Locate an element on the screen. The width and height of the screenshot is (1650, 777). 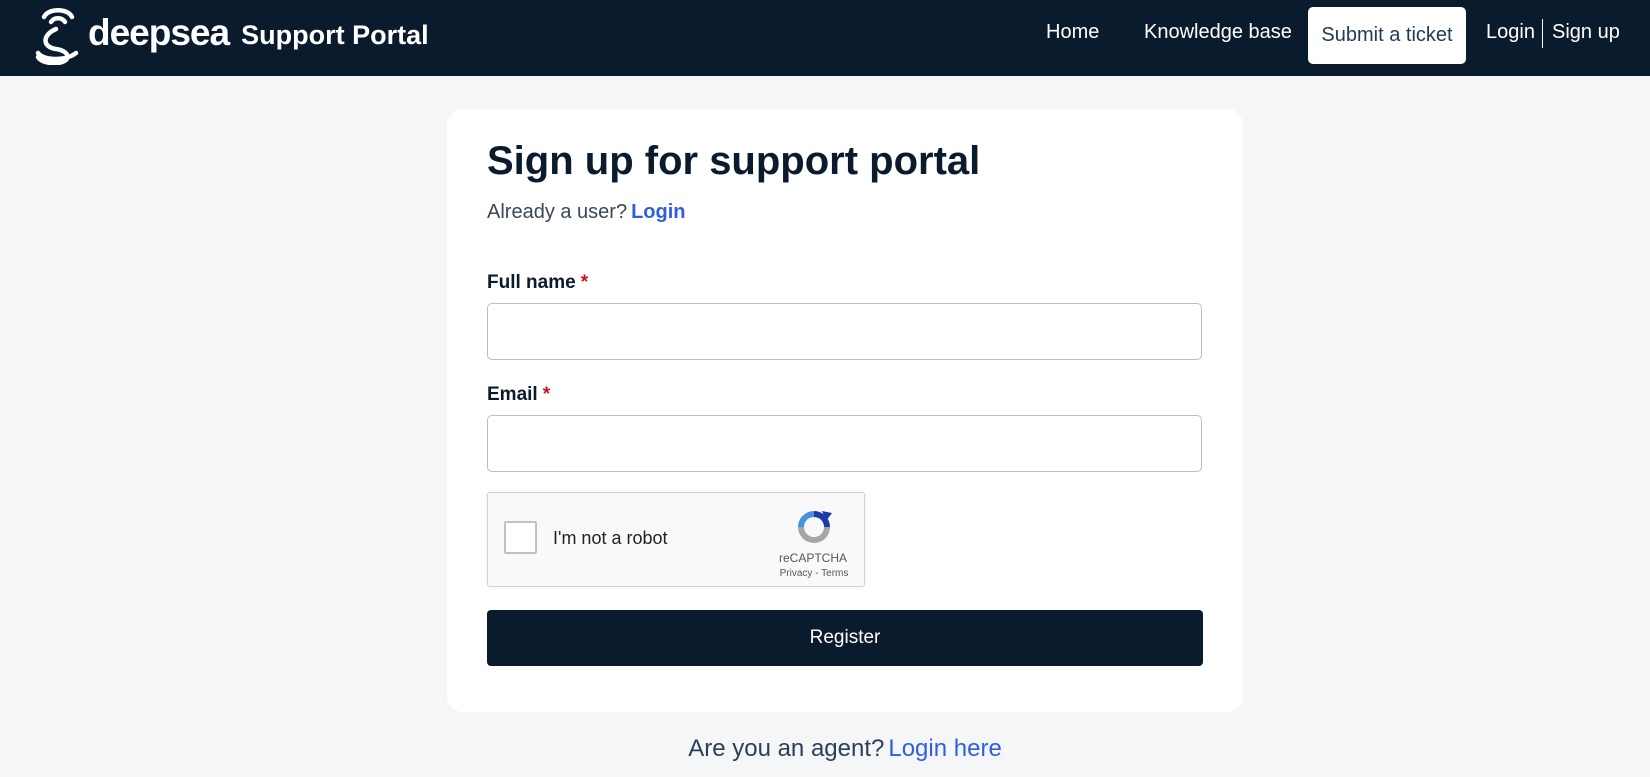
agent-login-line: Are you an agent? Login here is located at coordinates (825, 749).